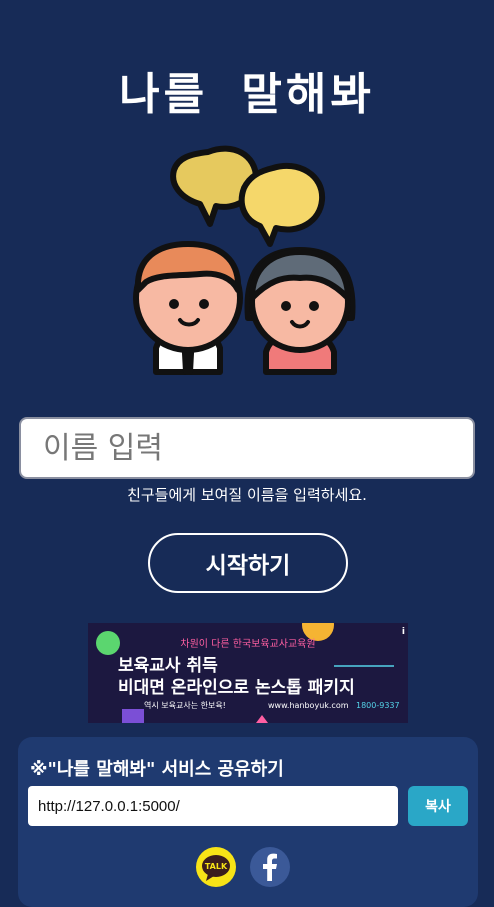  I want to click on ad-url: www.hanboyuk.com, so click(308, 705).